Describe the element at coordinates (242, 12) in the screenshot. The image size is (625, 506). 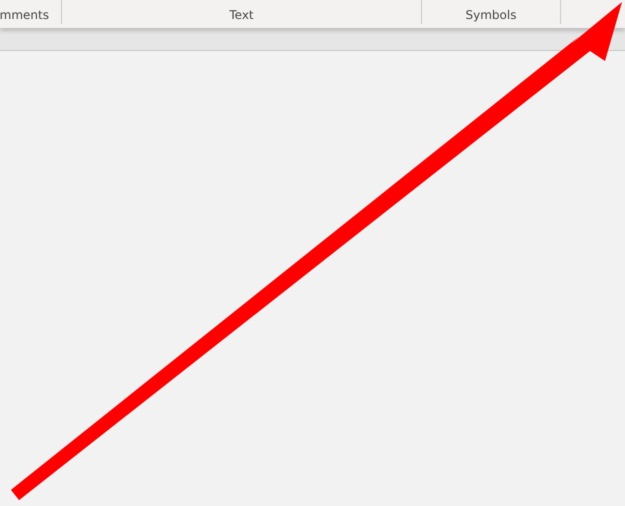
I see `ribbon-group-label: Text` at that location.